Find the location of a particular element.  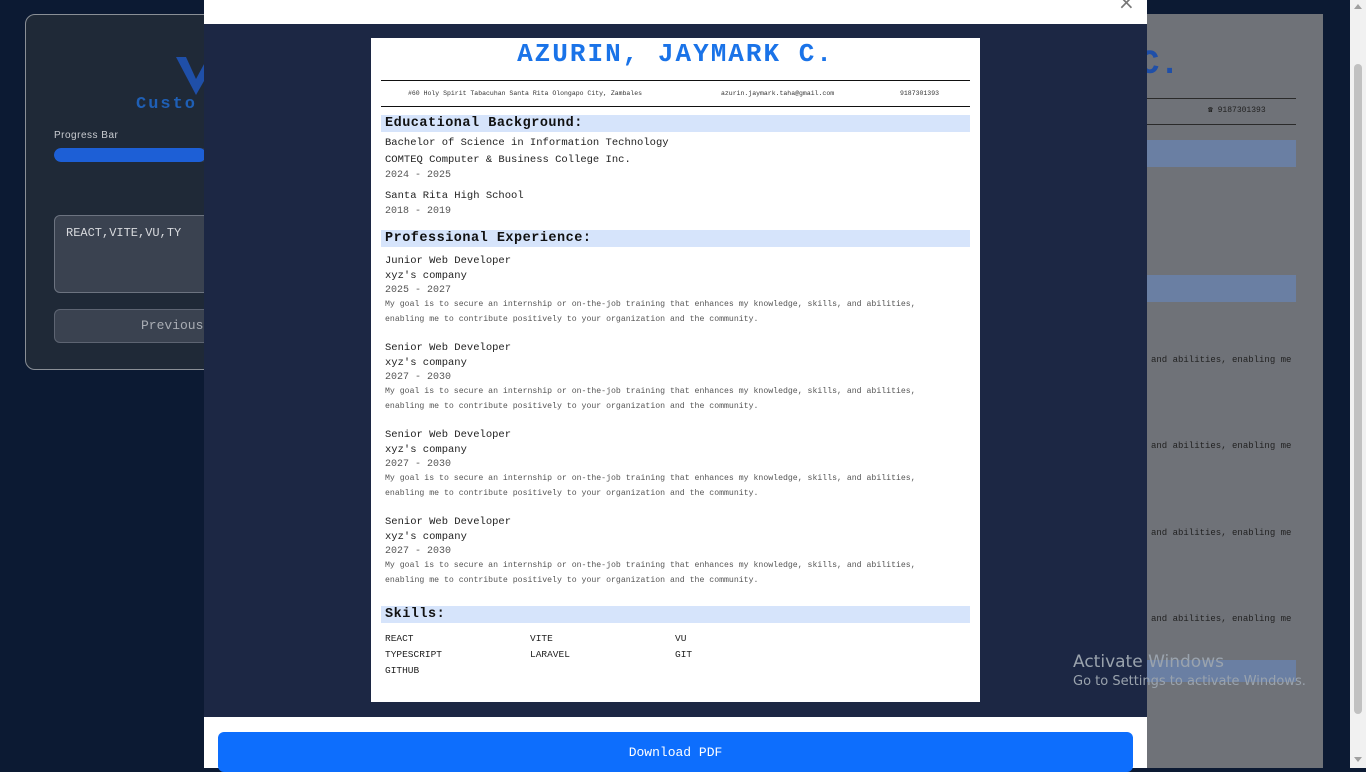

download-pdf-button: Download PDF is located at coordinates (675, 752).